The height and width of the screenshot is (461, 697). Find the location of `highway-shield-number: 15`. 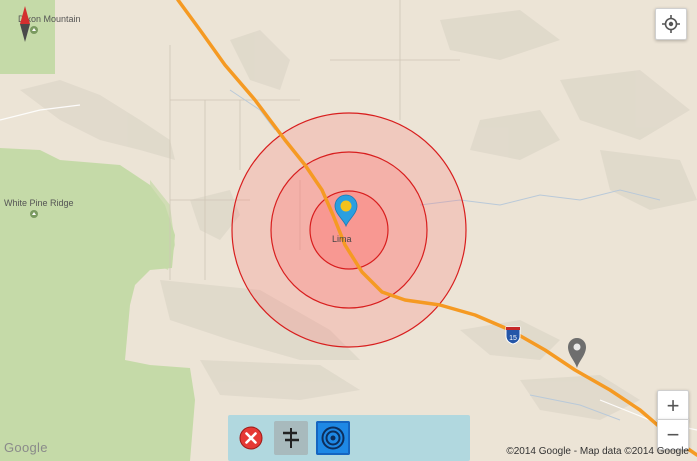

highway-shield-number: 15 is located at coordinates (513, 338).